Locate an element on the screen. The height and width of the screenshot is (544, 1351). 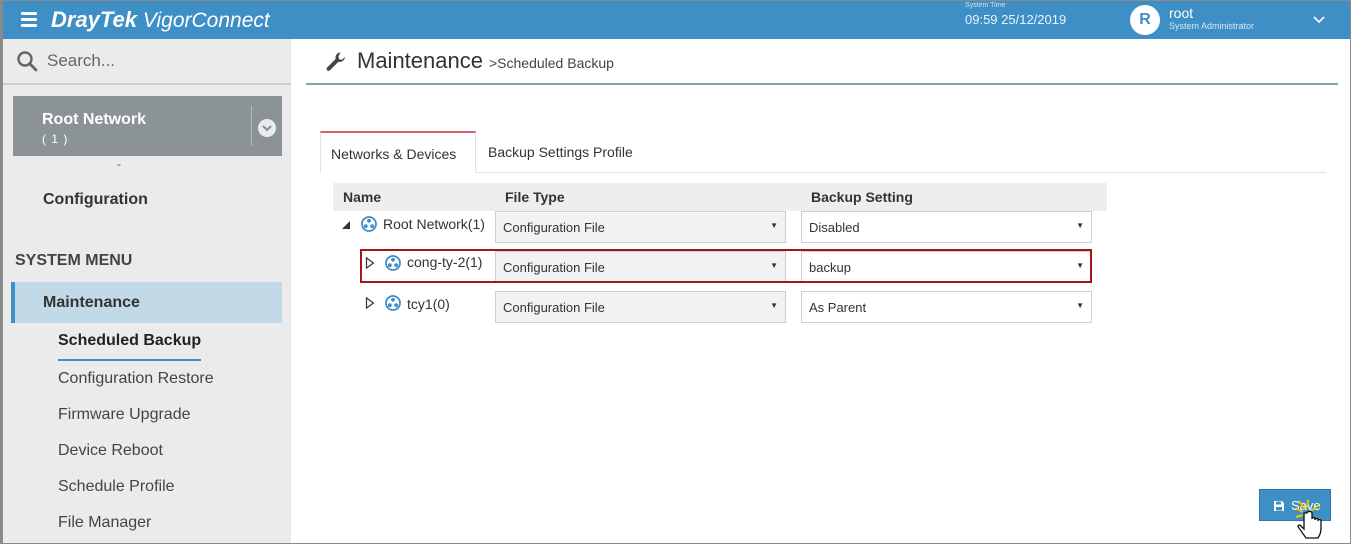
row-highlight-box is located at coordinates (726, 266).